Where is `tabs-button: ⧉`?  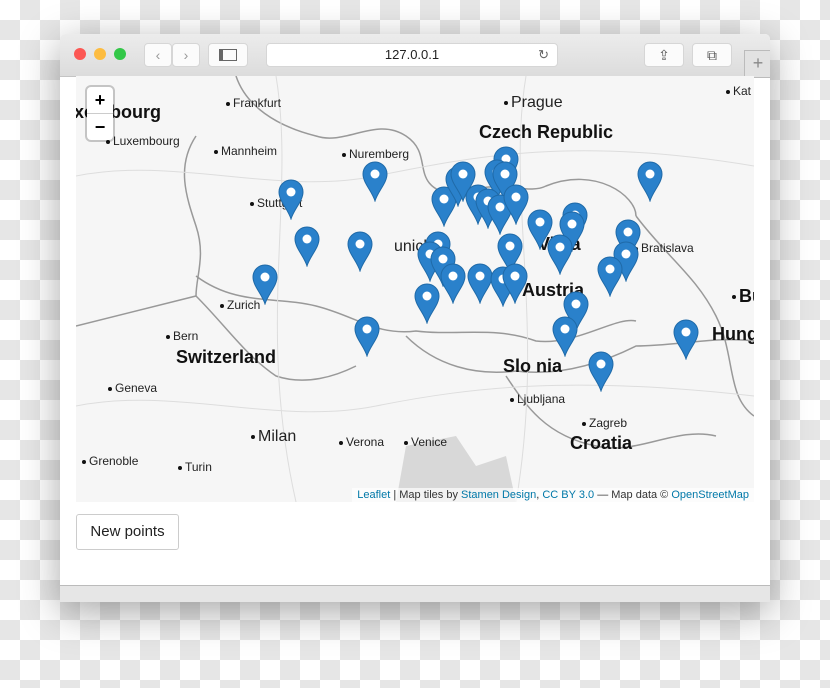
tabs-button: ⧉ is located at coordinates (712, 55).